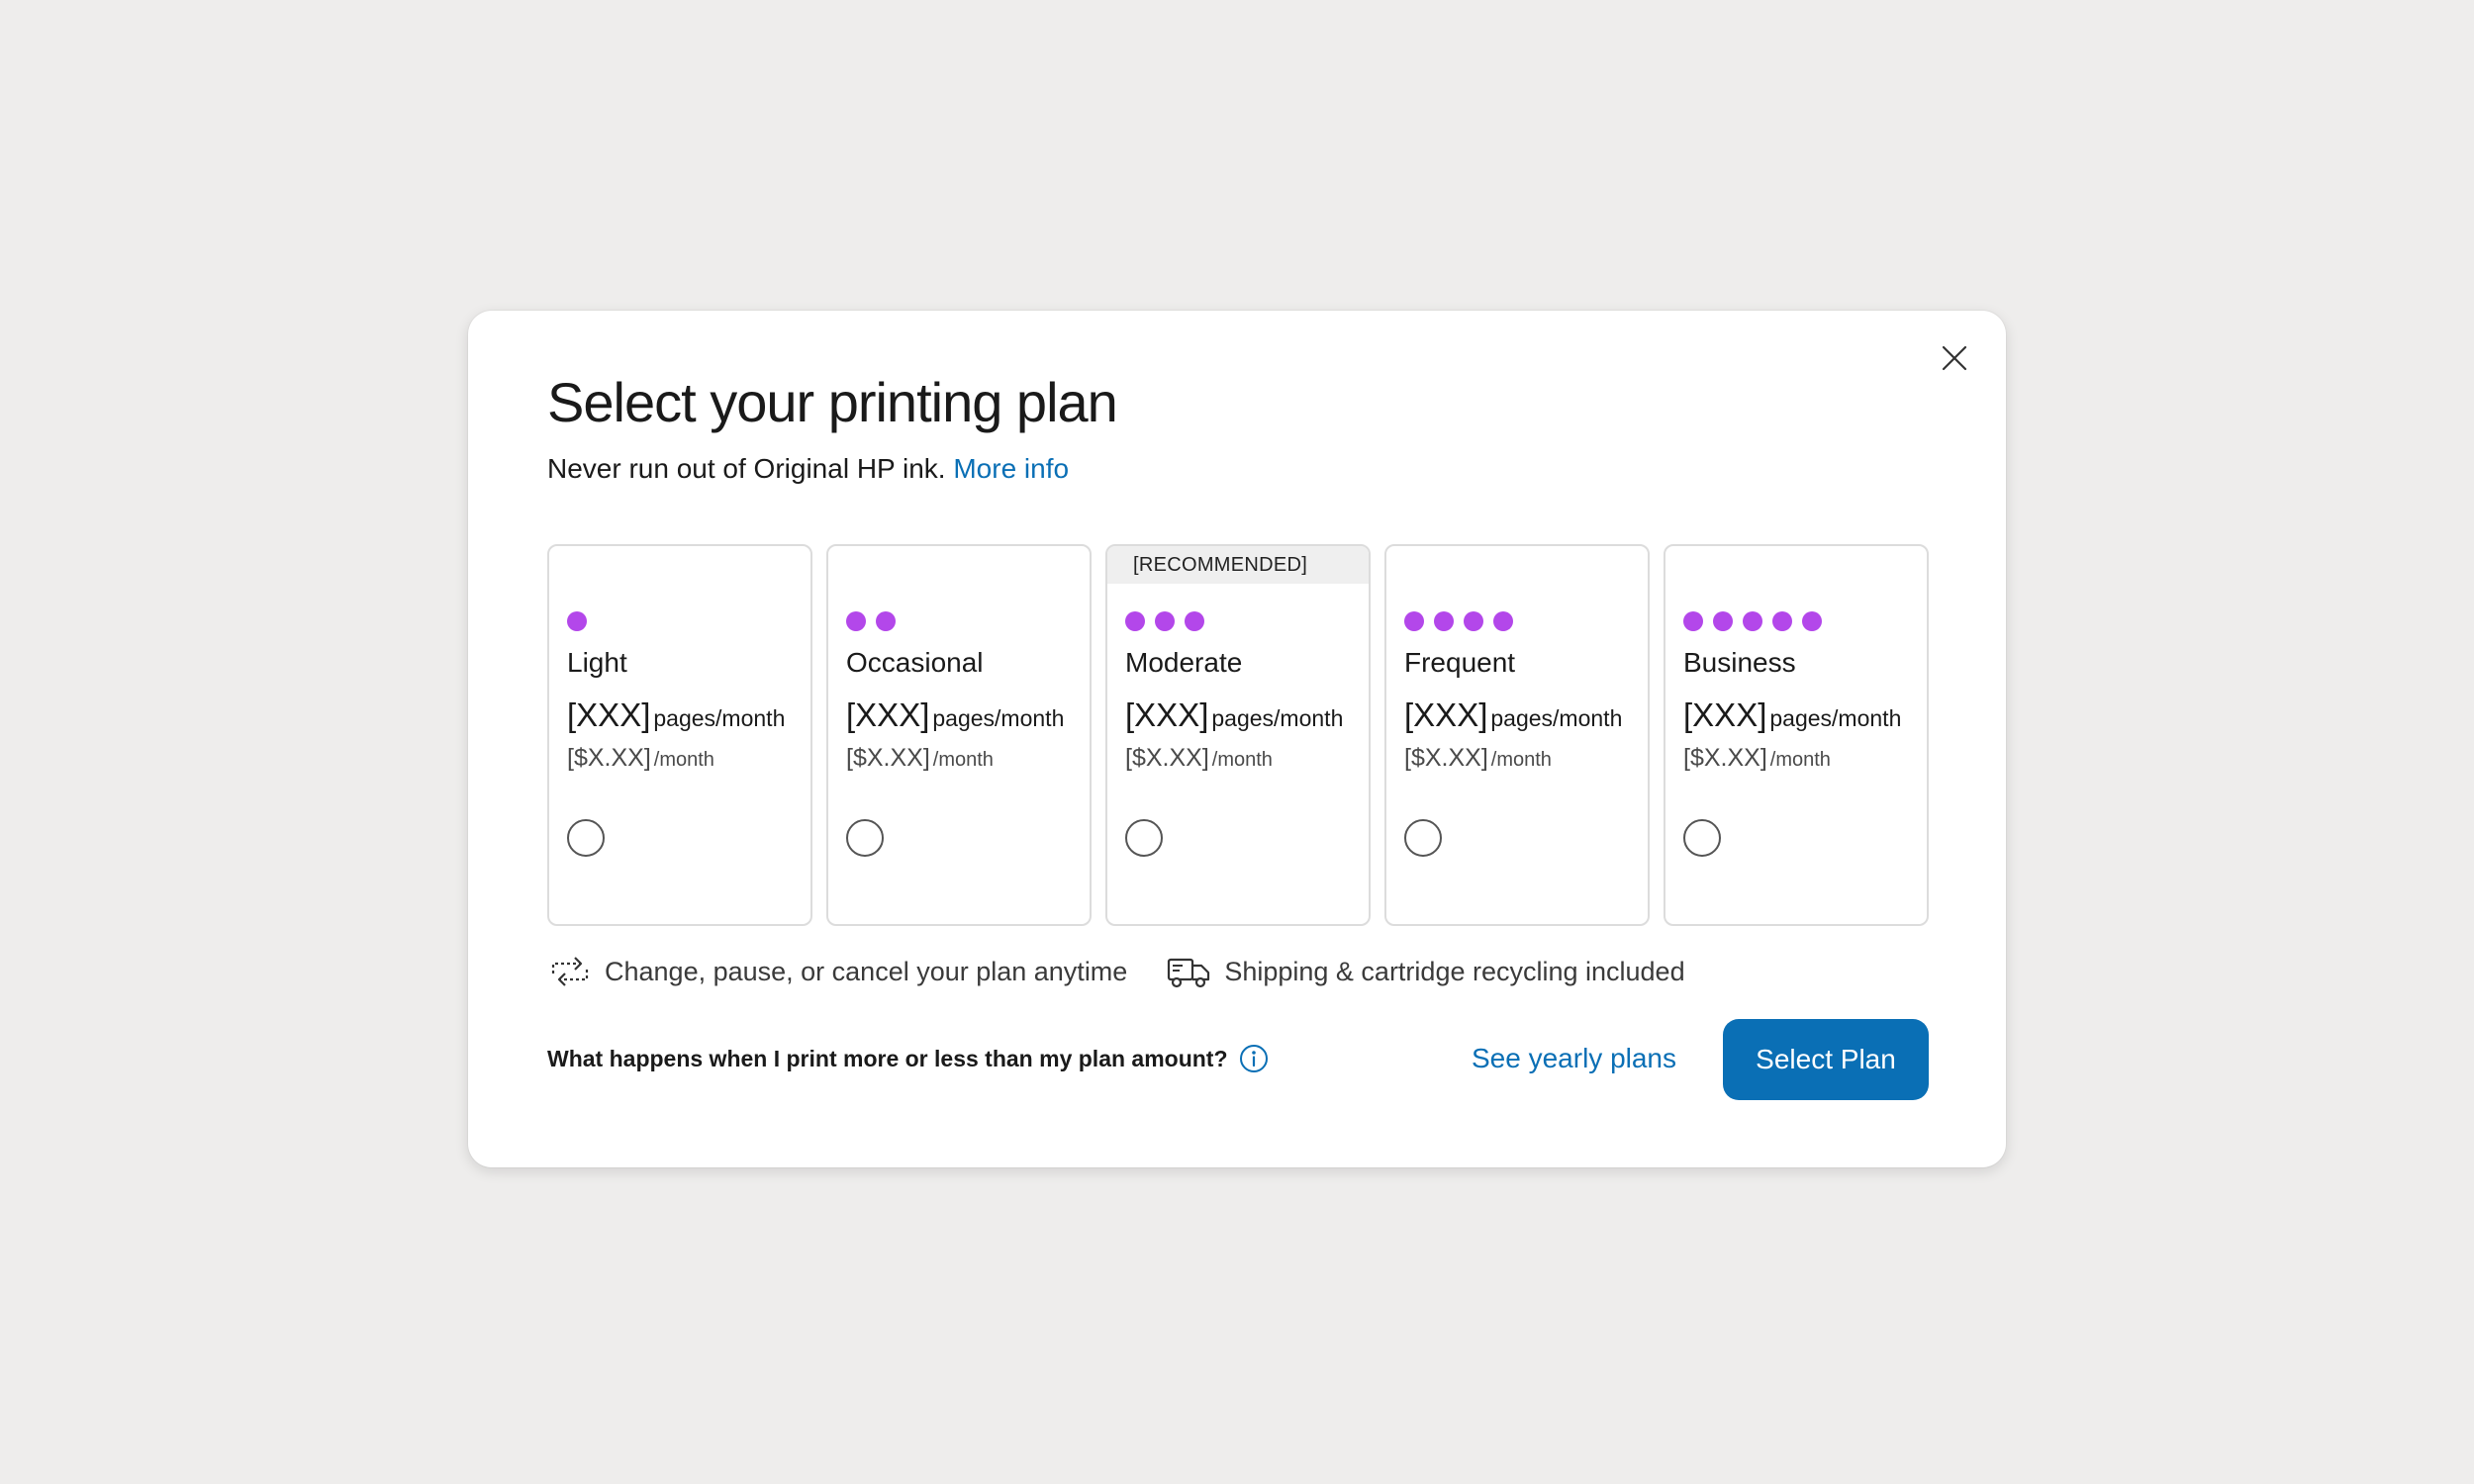 The width and height of the screenshot is (2474, 1484). I want to click on close-icon, so click(1955, 358).